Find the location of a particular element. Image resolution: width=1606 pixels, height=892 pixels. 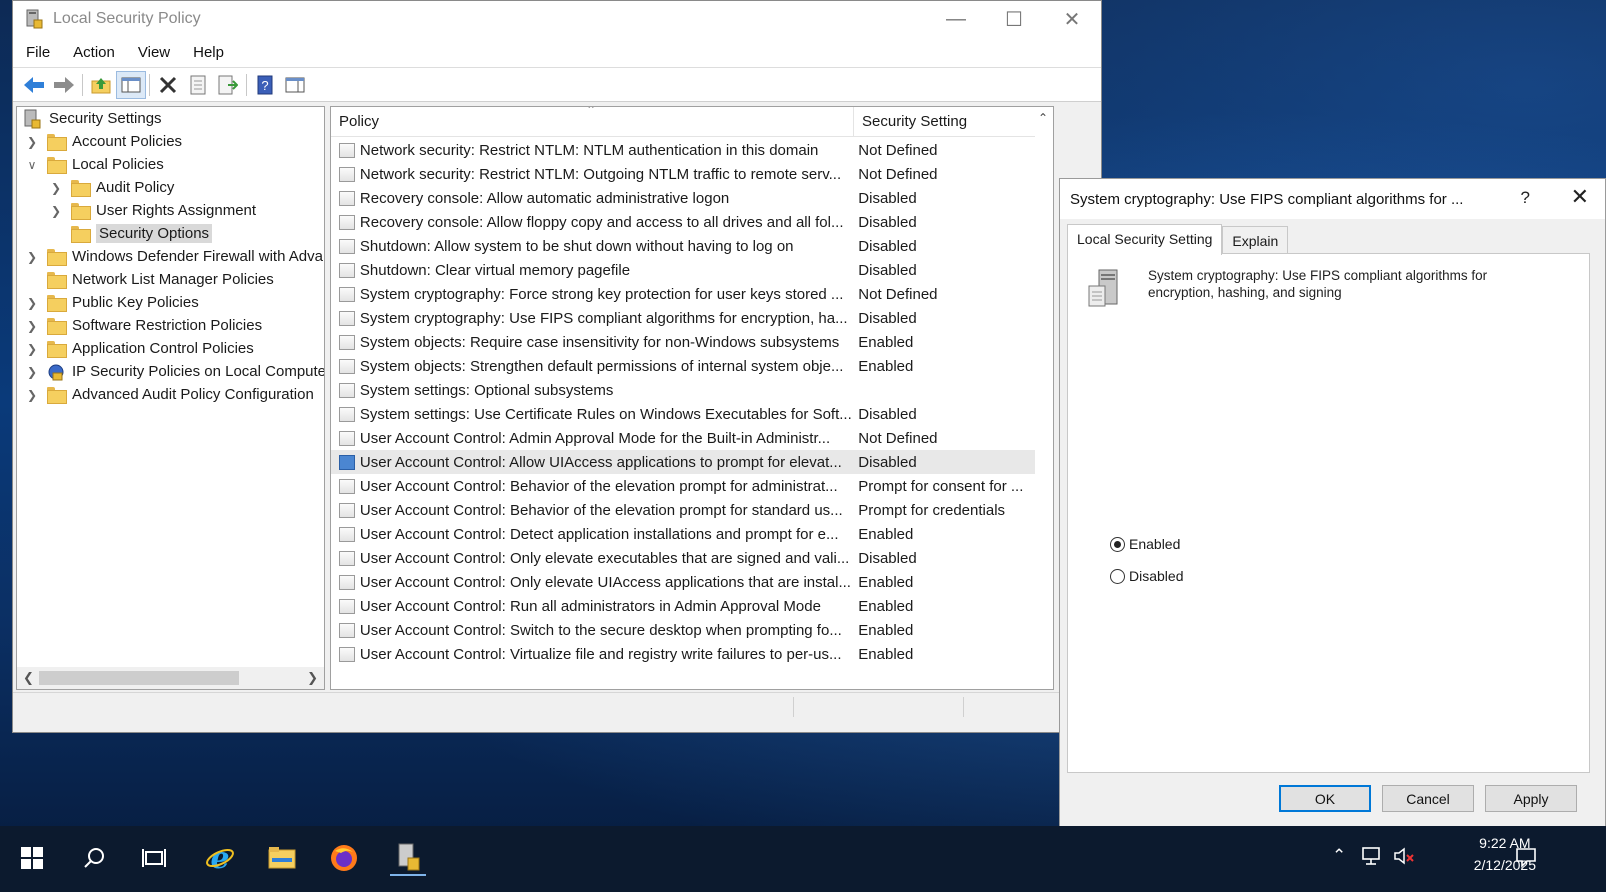

export-list-button is located at coordinates (228, 85).